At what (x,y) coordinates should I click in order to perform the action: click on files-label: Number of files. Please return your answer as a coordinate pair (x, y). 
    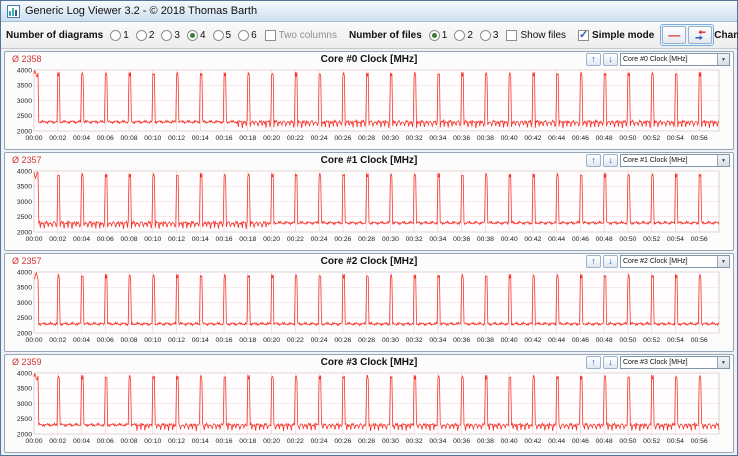
    Looking at the image, I should click on (385, 35).